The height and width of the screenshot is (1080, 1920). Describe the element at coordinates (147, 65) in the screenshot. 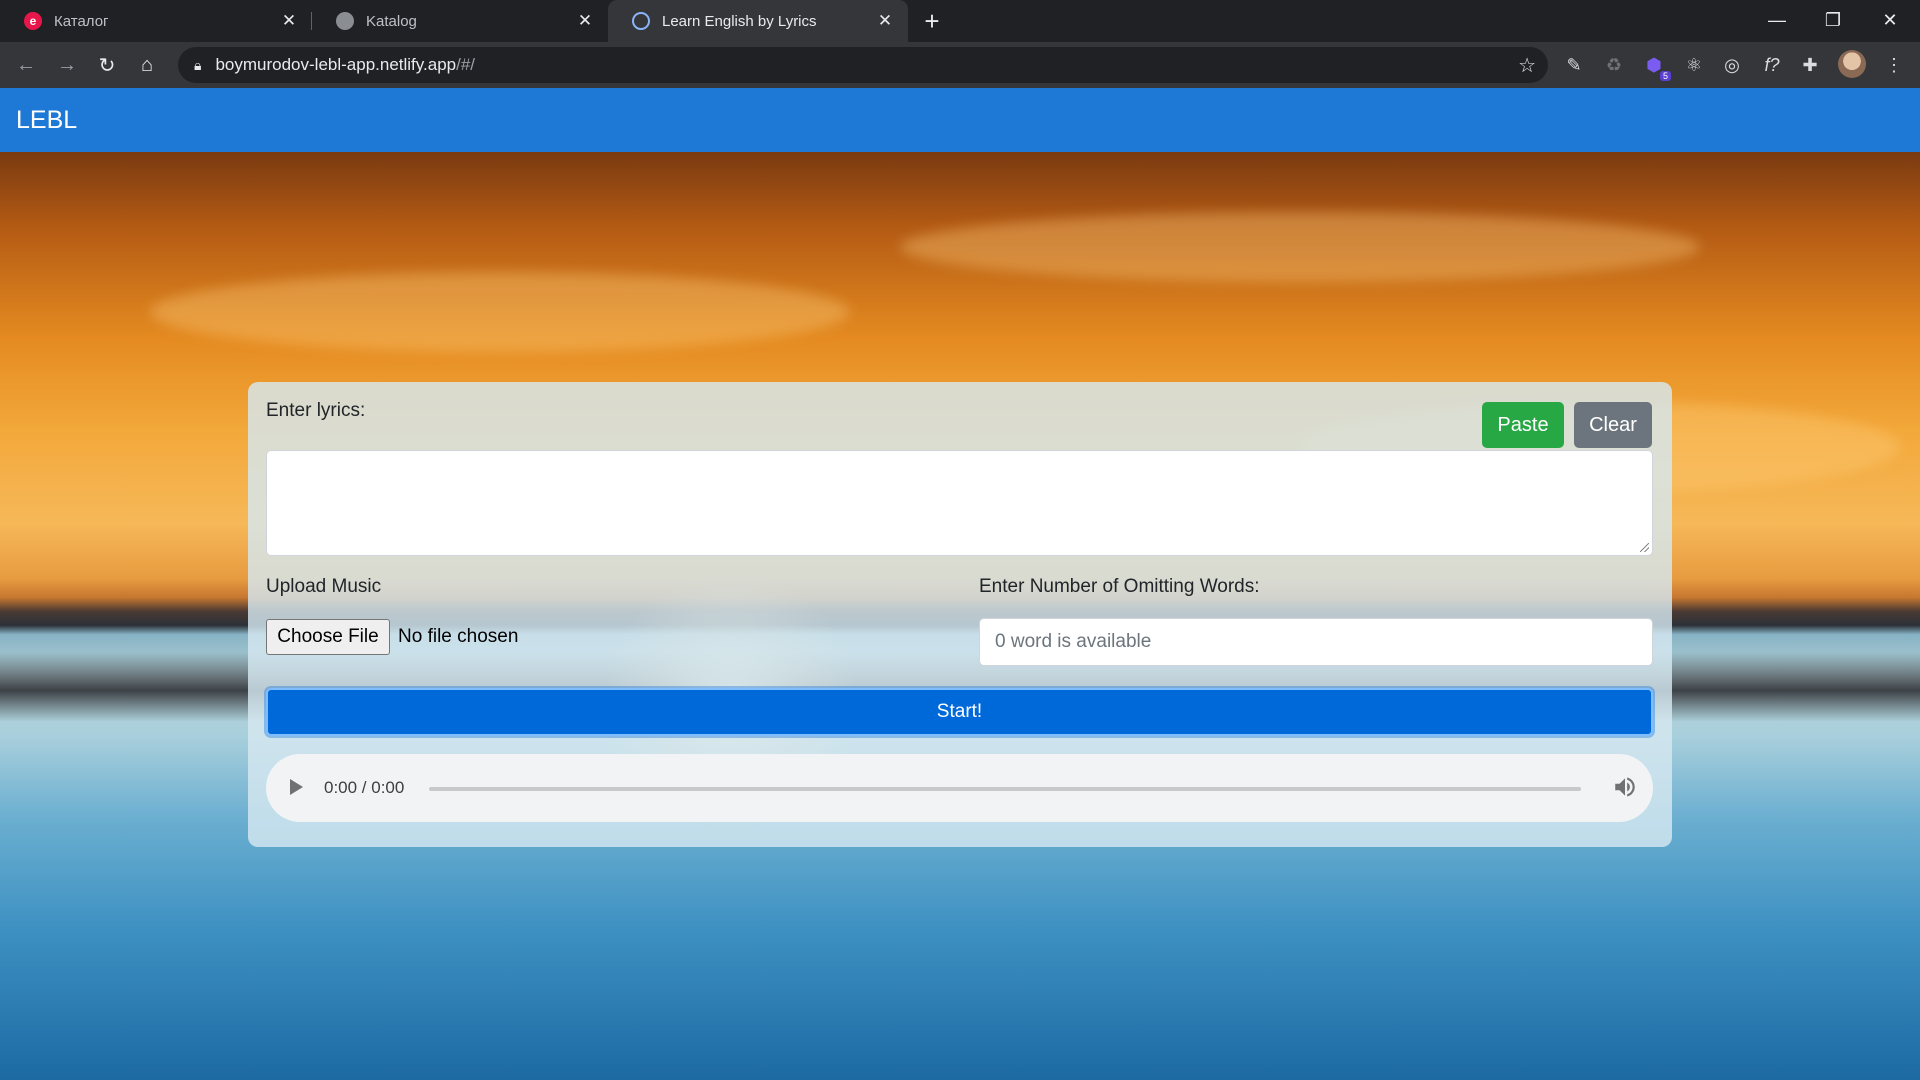

I see `home-icon: ⌂` at that location.